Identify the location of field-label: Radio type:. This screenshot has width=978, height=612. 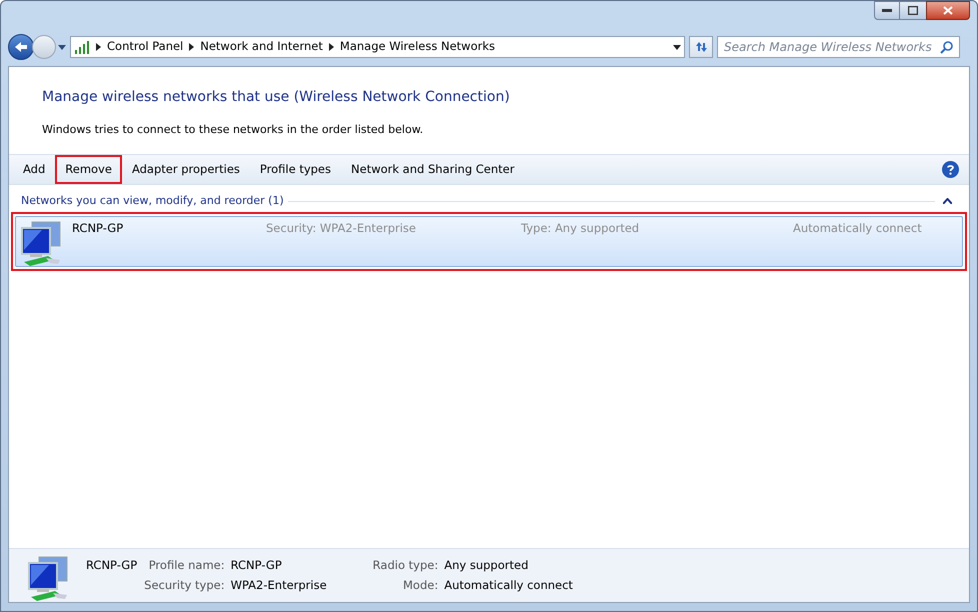
(405, 565).